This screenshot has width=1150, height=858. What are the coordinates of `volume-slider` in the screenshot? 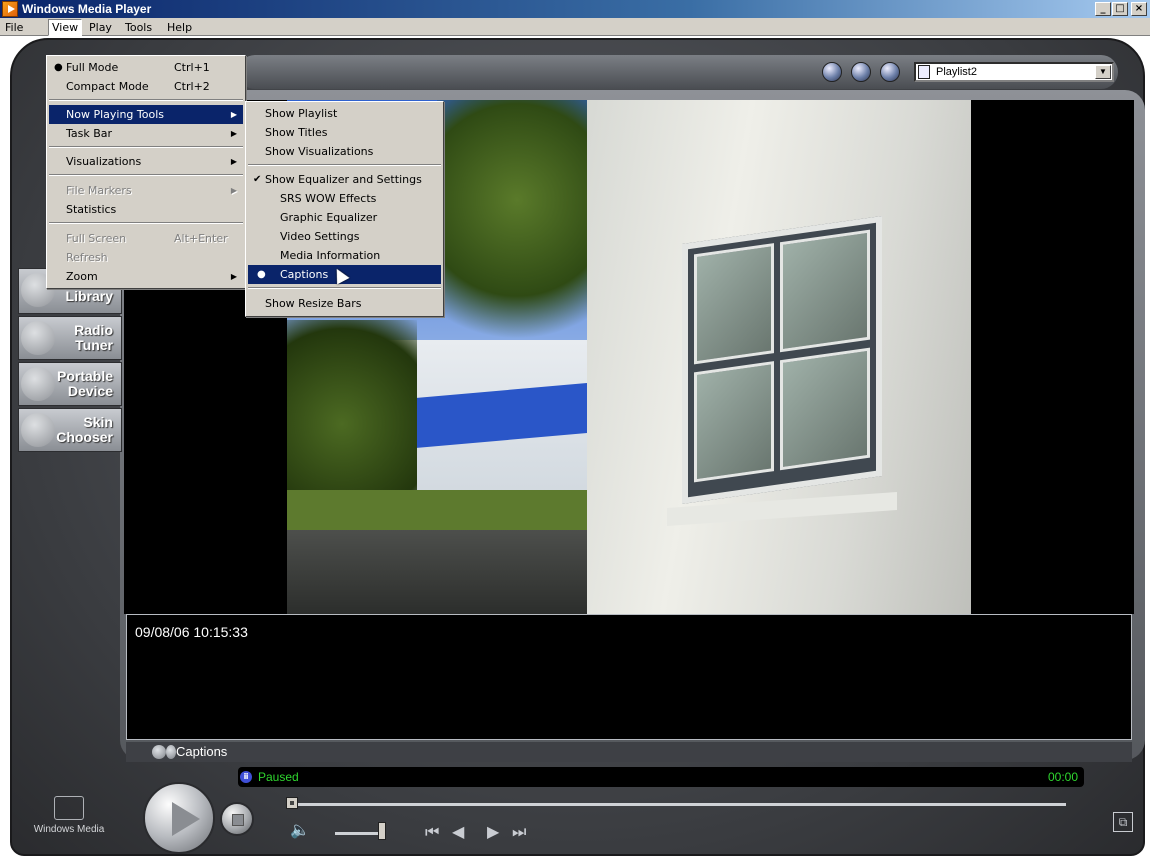 It's located at (359, 833).